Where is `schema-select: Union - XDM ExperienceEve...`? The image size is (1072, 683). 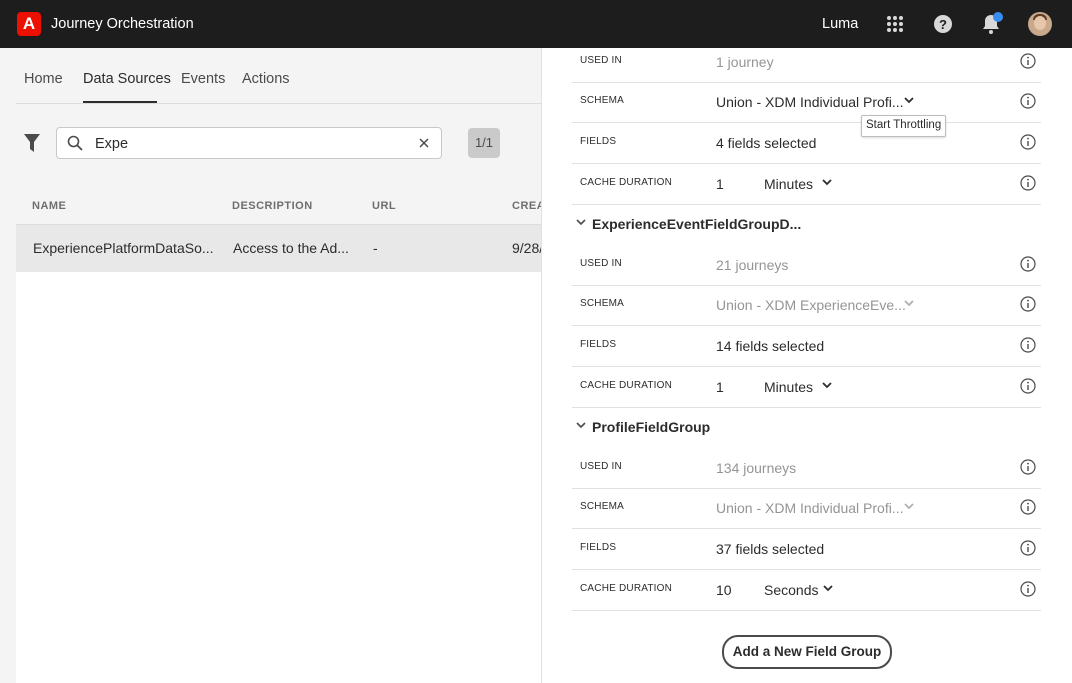
schema-select: Union - XDM ExperienceEve... is located at coordinates (811, 305).